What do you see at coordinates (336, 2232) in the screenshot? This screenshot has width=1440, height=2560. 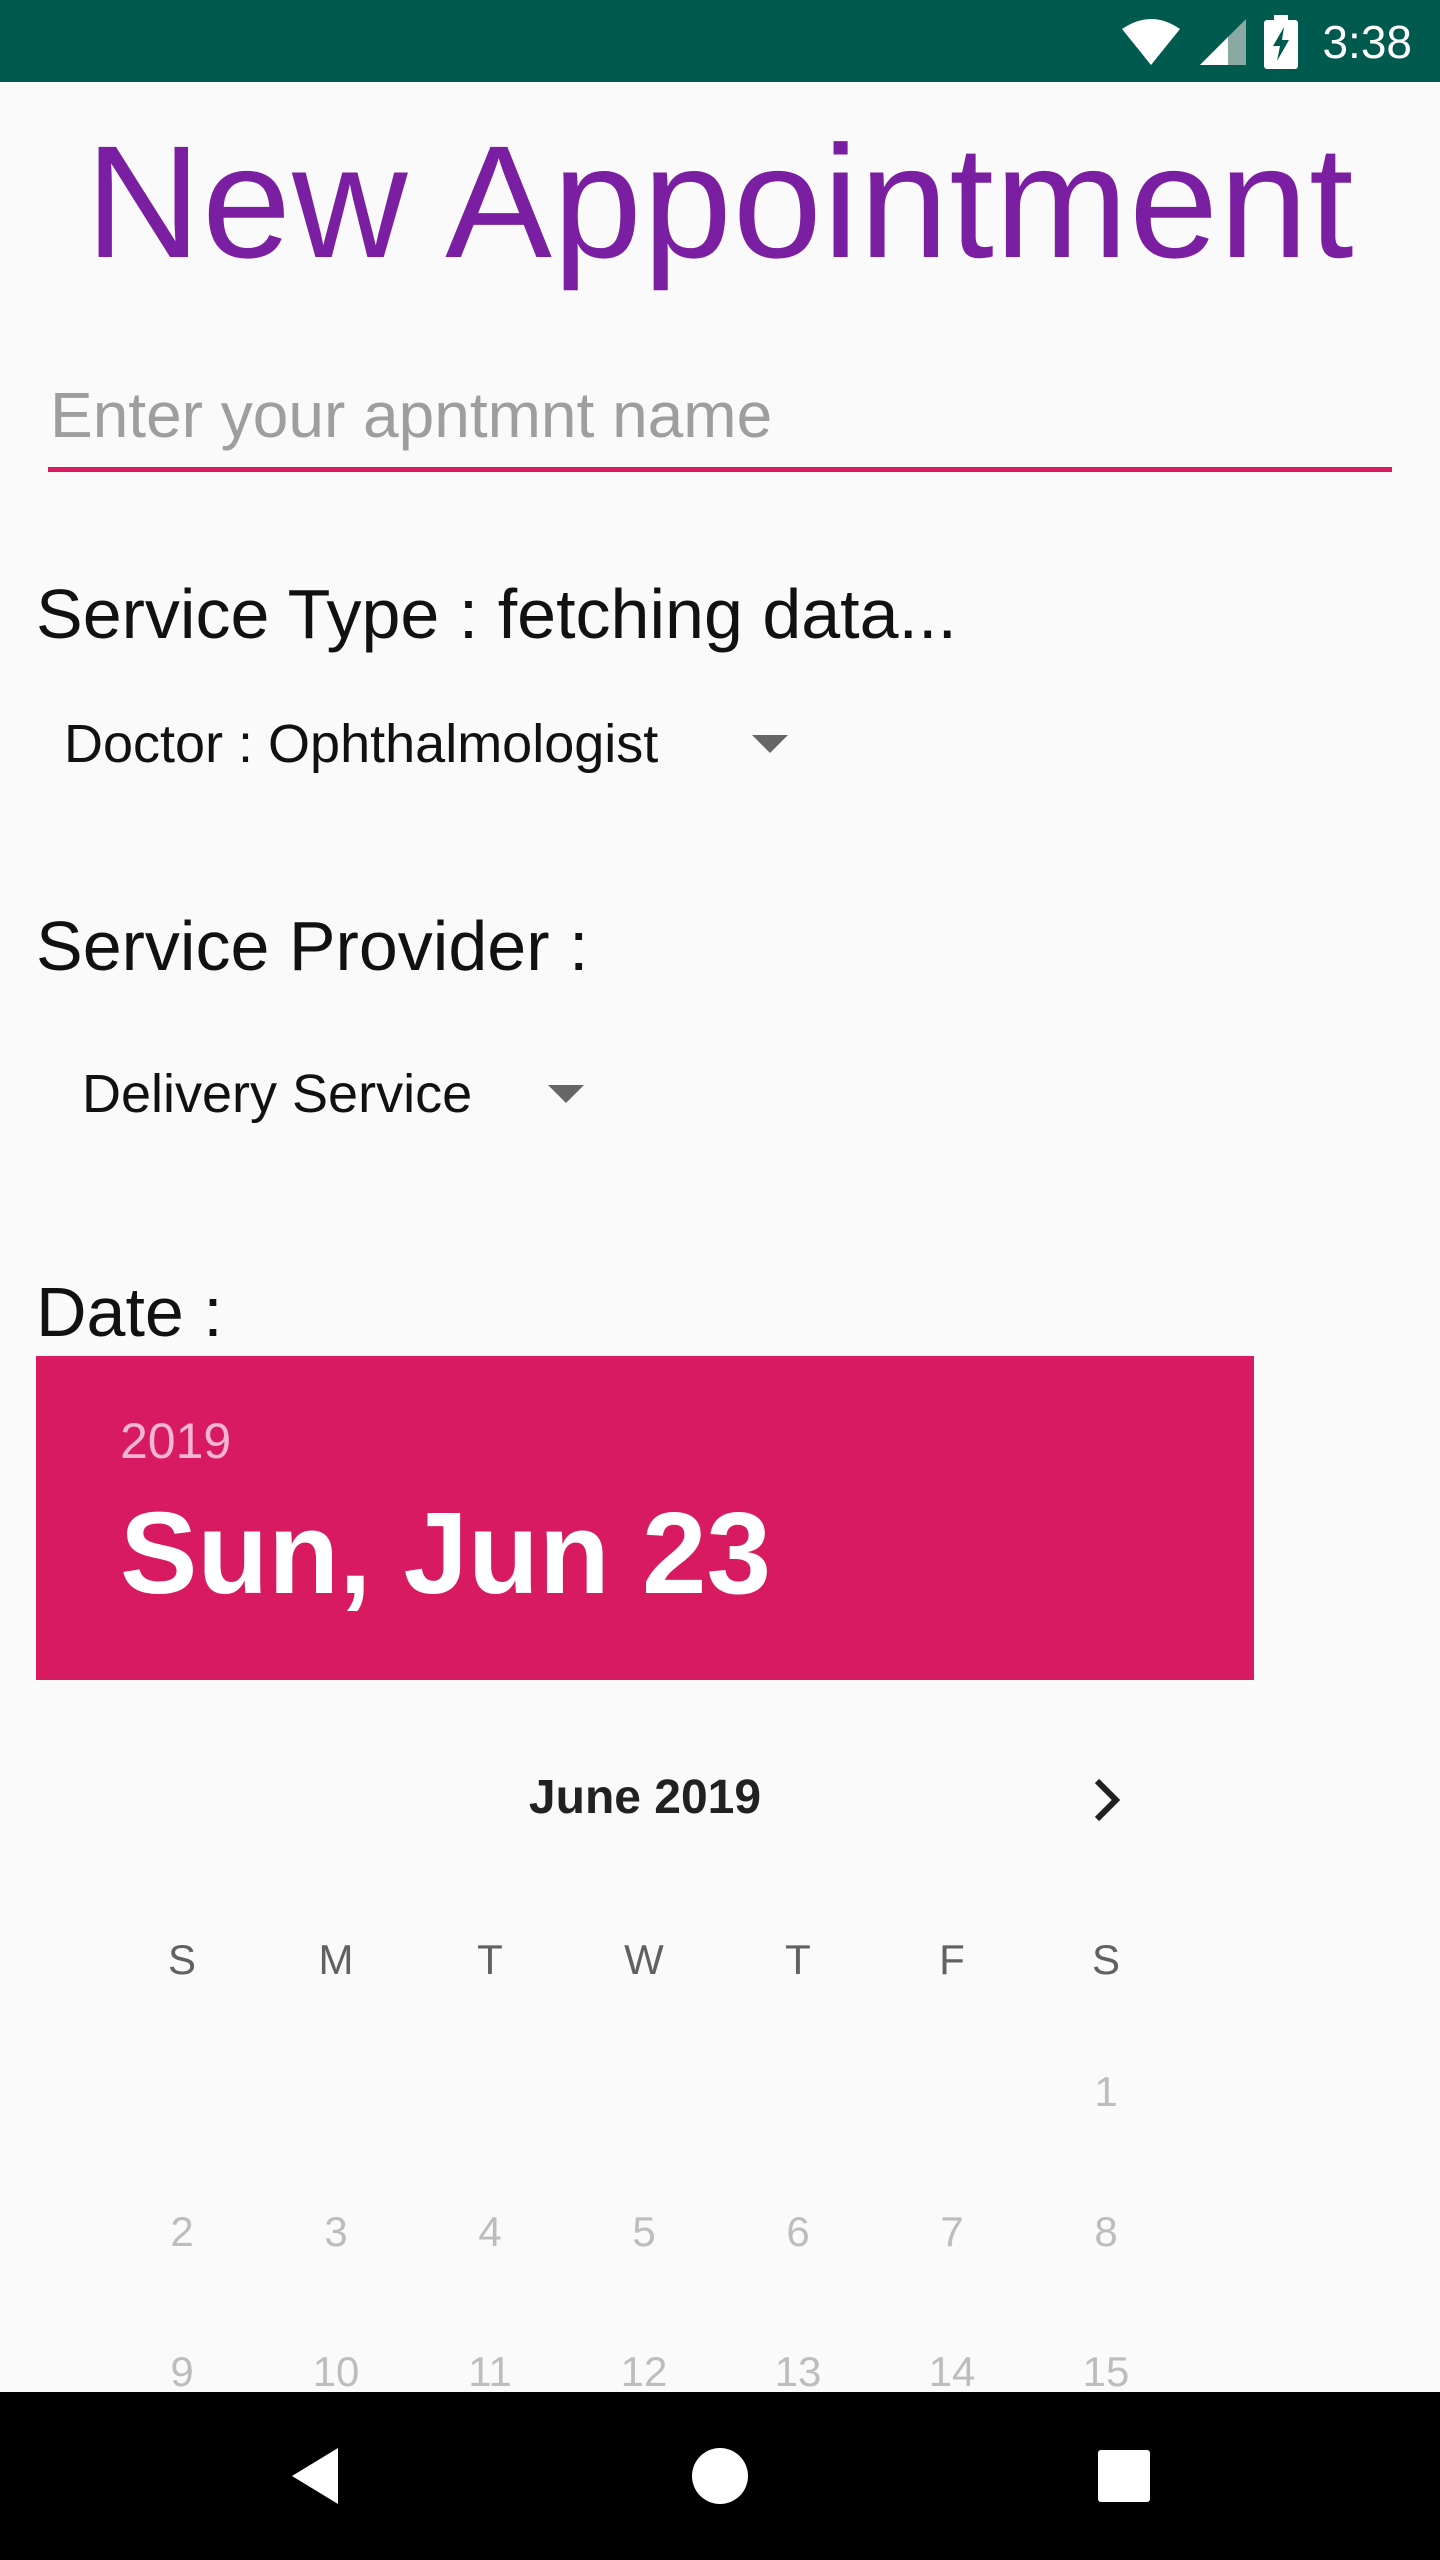 I see `calendar-day: 3` at bounding box center [336, 2232].